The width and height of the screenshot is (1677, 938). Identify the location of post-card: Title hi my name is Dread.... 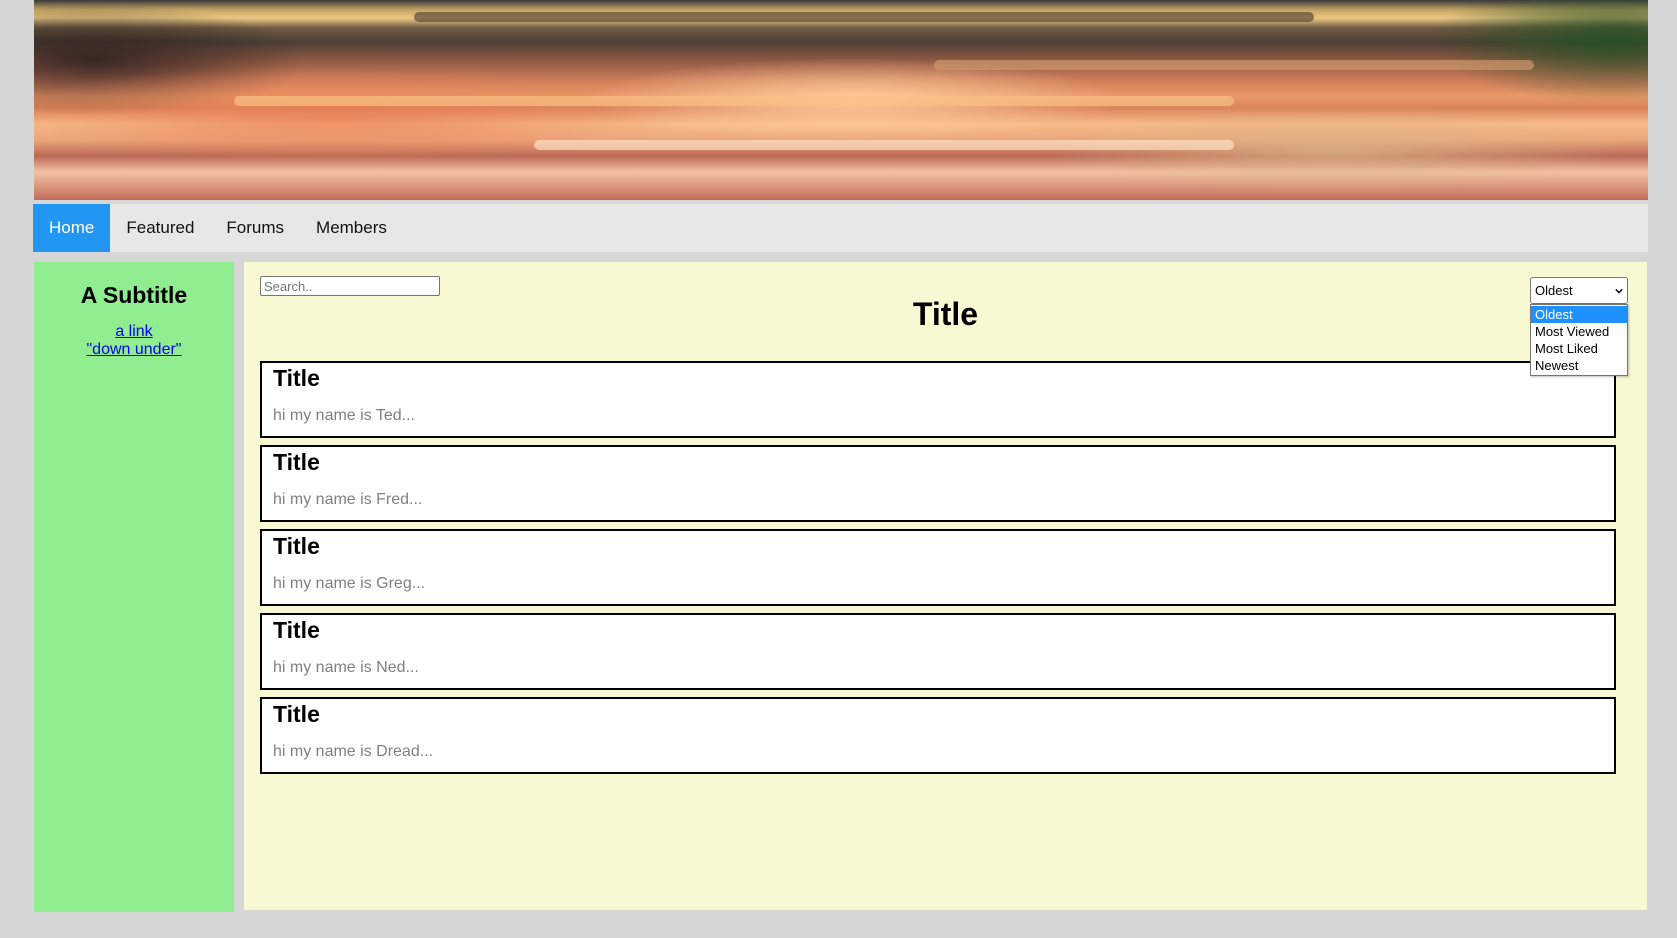
(938, 735).